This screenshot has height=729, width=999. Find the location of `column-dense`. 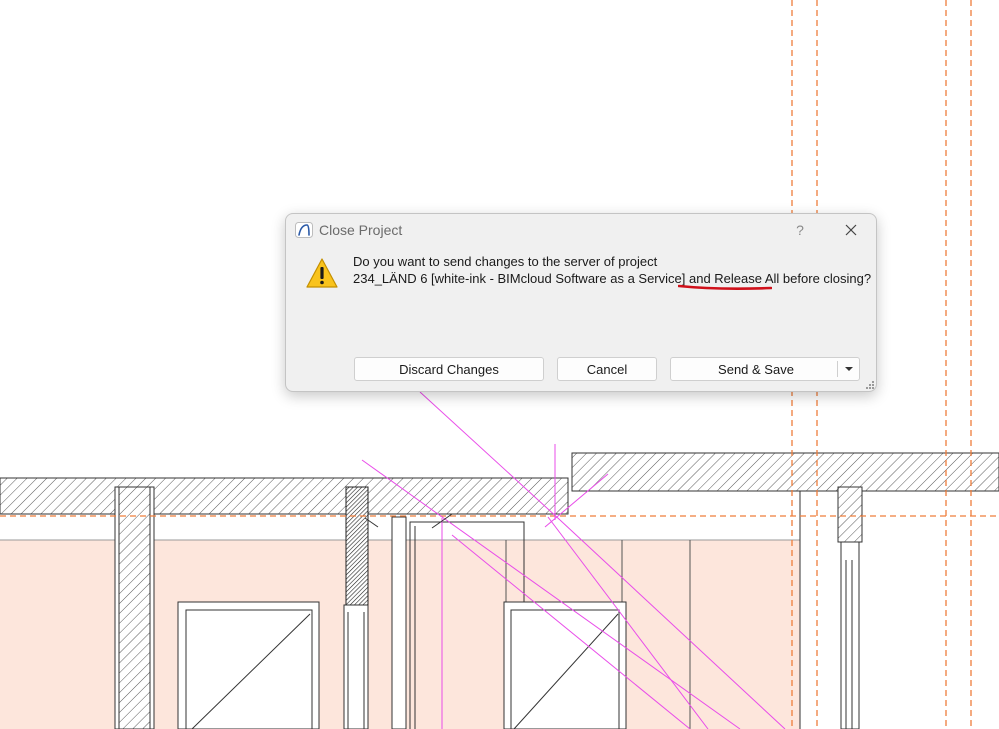

column-dense is located at coordinates (357, 546).